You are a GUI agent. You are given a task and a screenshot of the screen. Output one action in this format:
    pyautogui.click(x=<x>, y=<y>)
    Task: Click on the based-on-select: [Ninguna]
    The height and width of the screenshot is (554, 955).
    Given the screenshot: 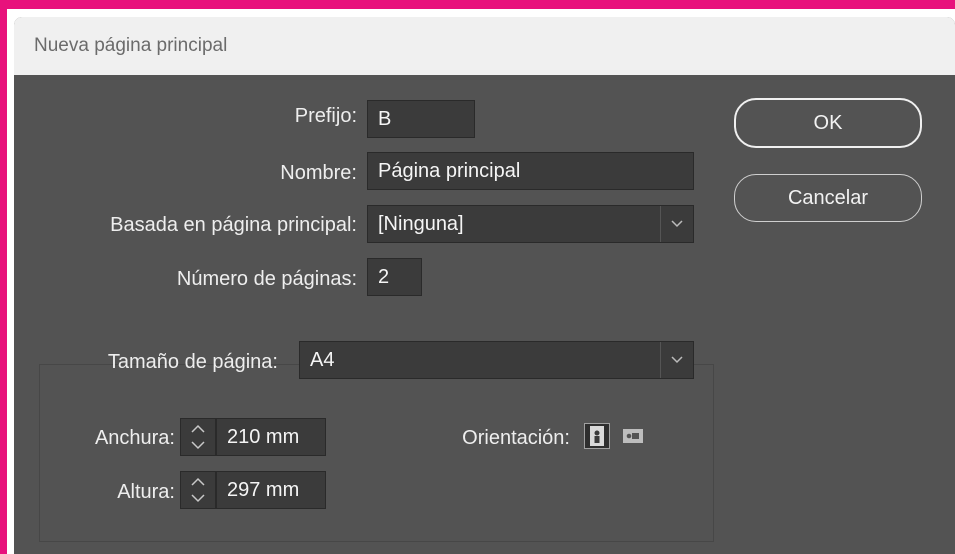 What is the action you would take?
    pyautogui.click(x=530, y=224)
    